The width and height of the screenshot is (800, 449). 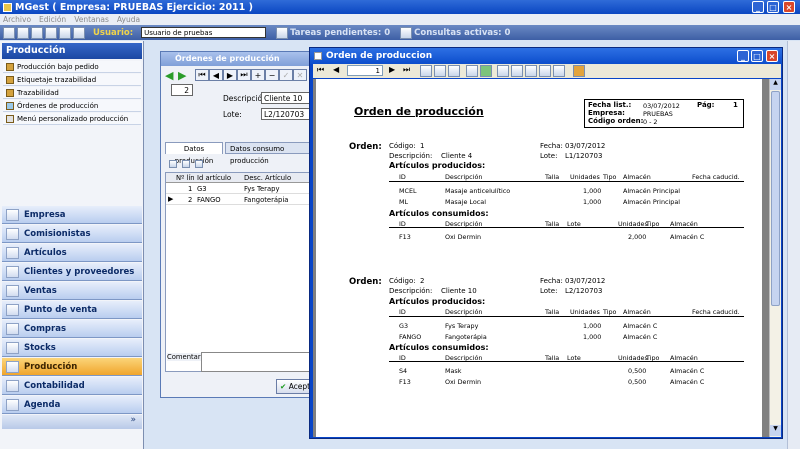 I want to click on category-label: Ventas, so click(x=40, y=290).